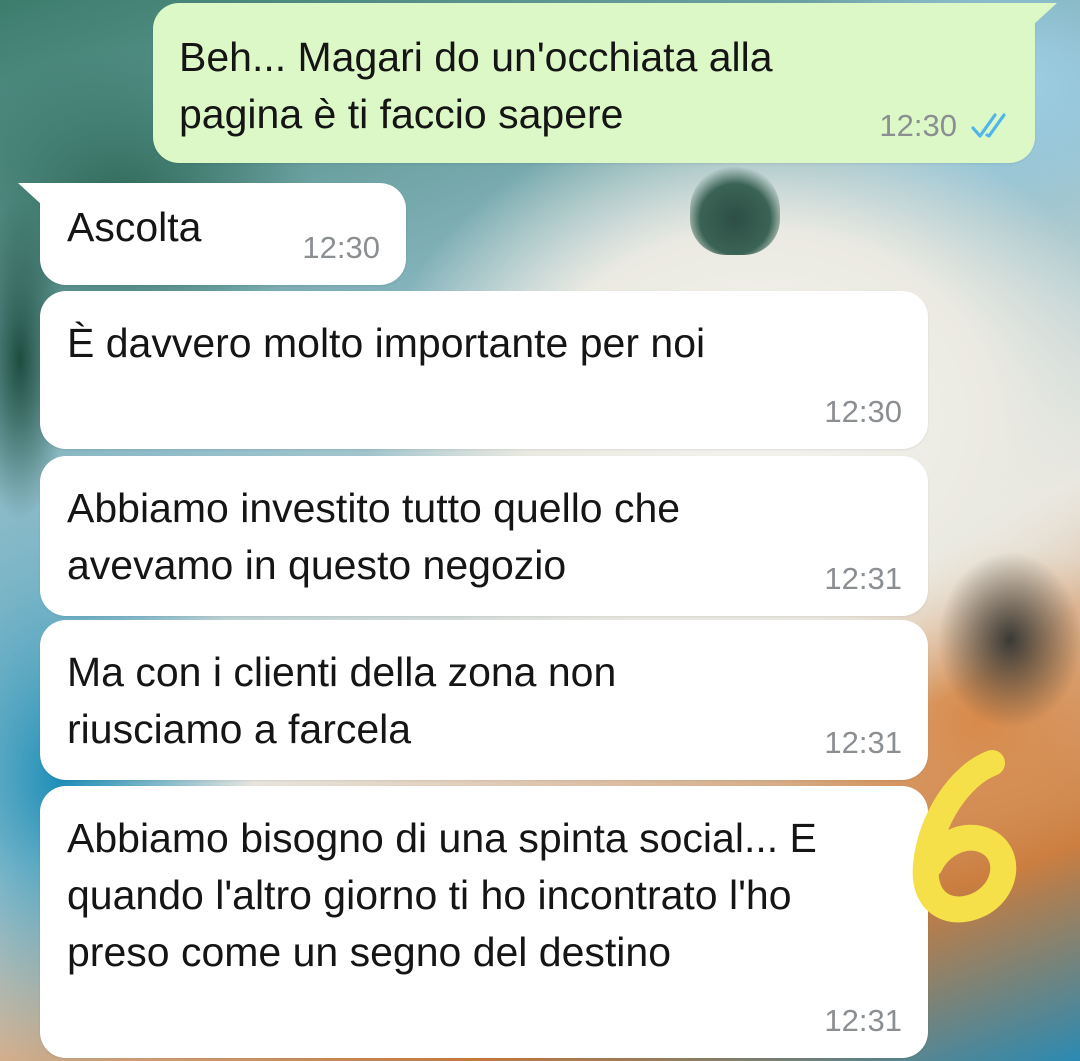 The height and width of the screenshot is (1061, 1080). I want to click on handwritten-number-annotation, so click(964, 836).